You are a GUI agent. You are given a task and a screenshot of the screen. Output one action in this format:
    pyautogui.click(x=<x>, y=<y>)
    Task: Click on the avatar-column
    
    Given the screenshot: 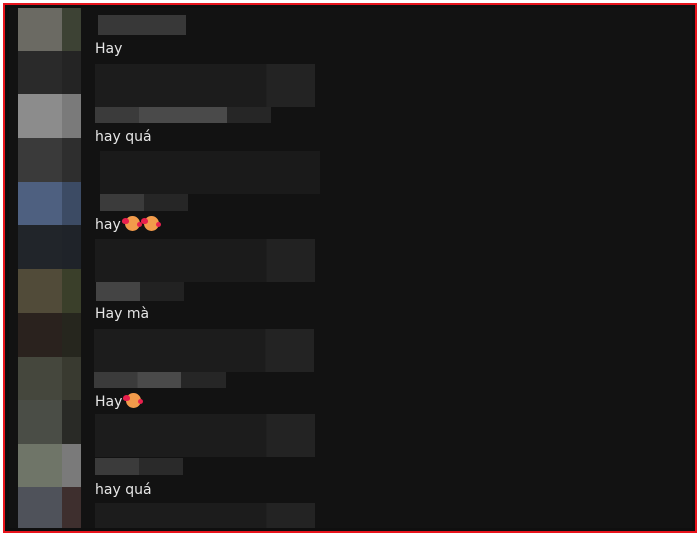 What is the action you would take?
    pyautogui.click(x=52, y=268)
    